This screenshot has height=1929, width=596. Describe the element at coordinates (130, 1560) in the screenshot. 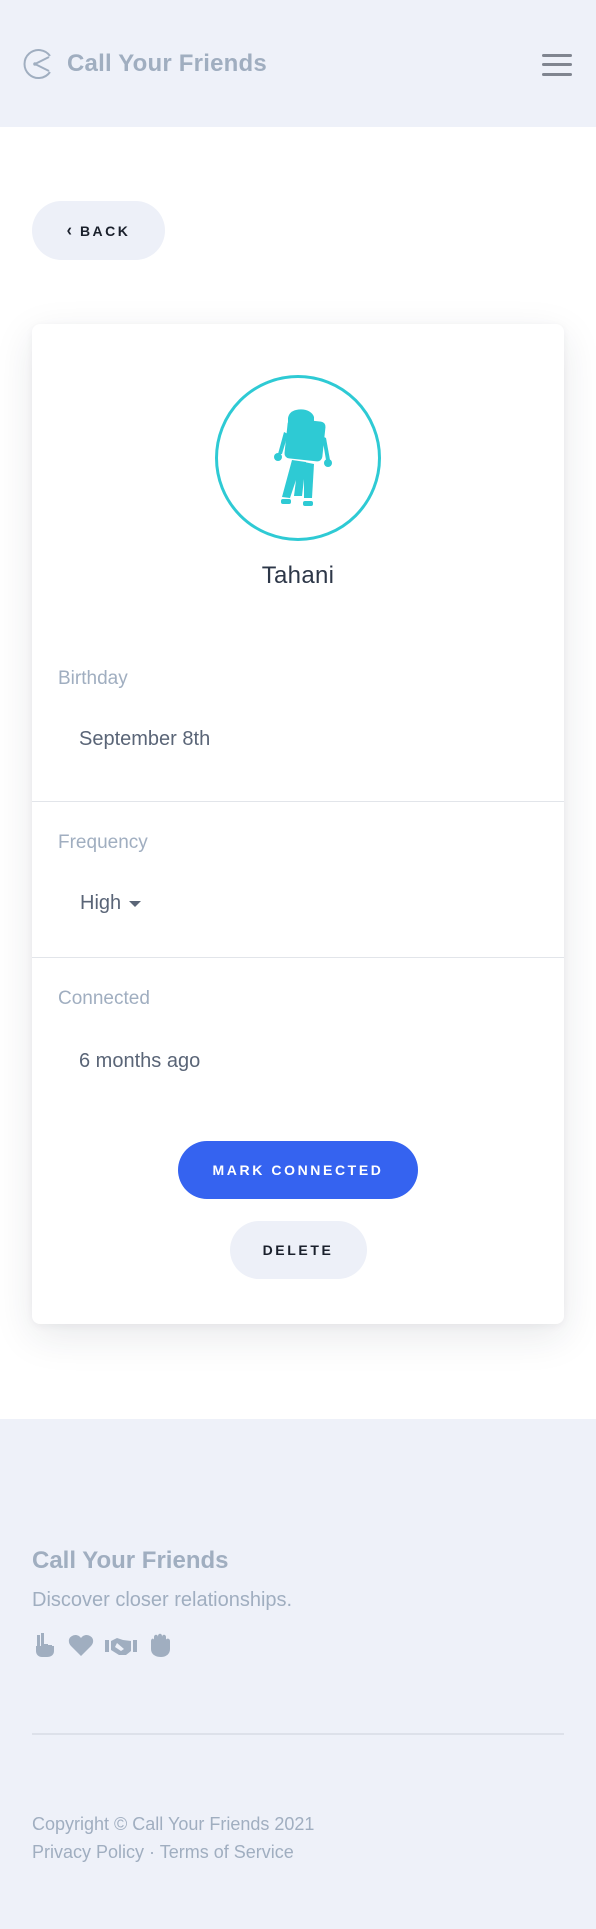

I see `footer-brand: Call Your Friends` at that location.